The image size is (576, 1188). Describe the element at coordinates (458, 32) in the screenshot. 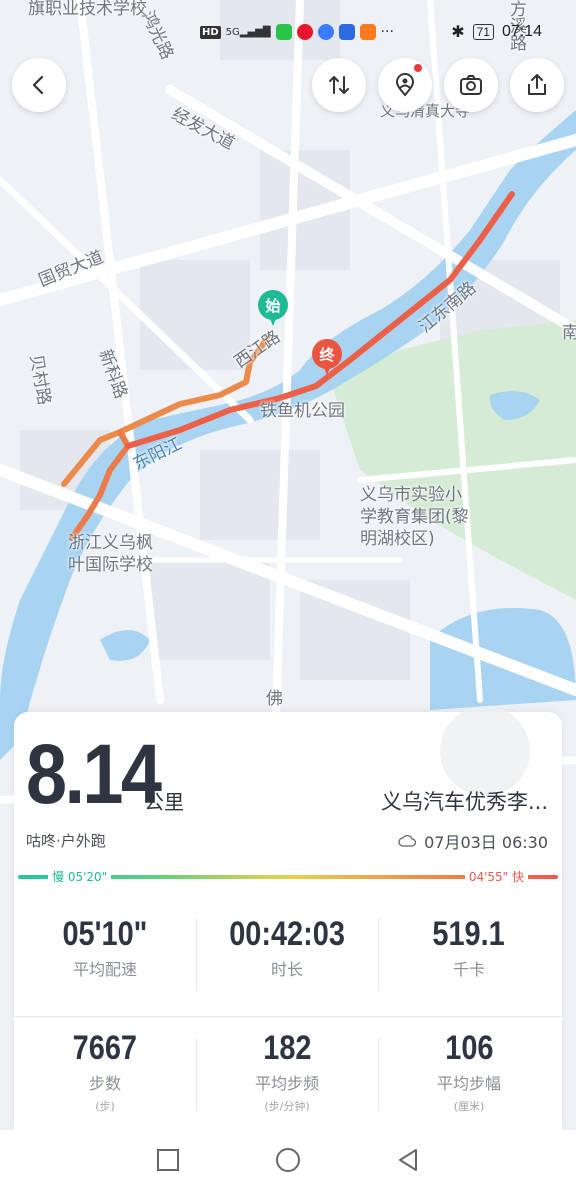

I see `bluetooth-icon: ✱` at that location.